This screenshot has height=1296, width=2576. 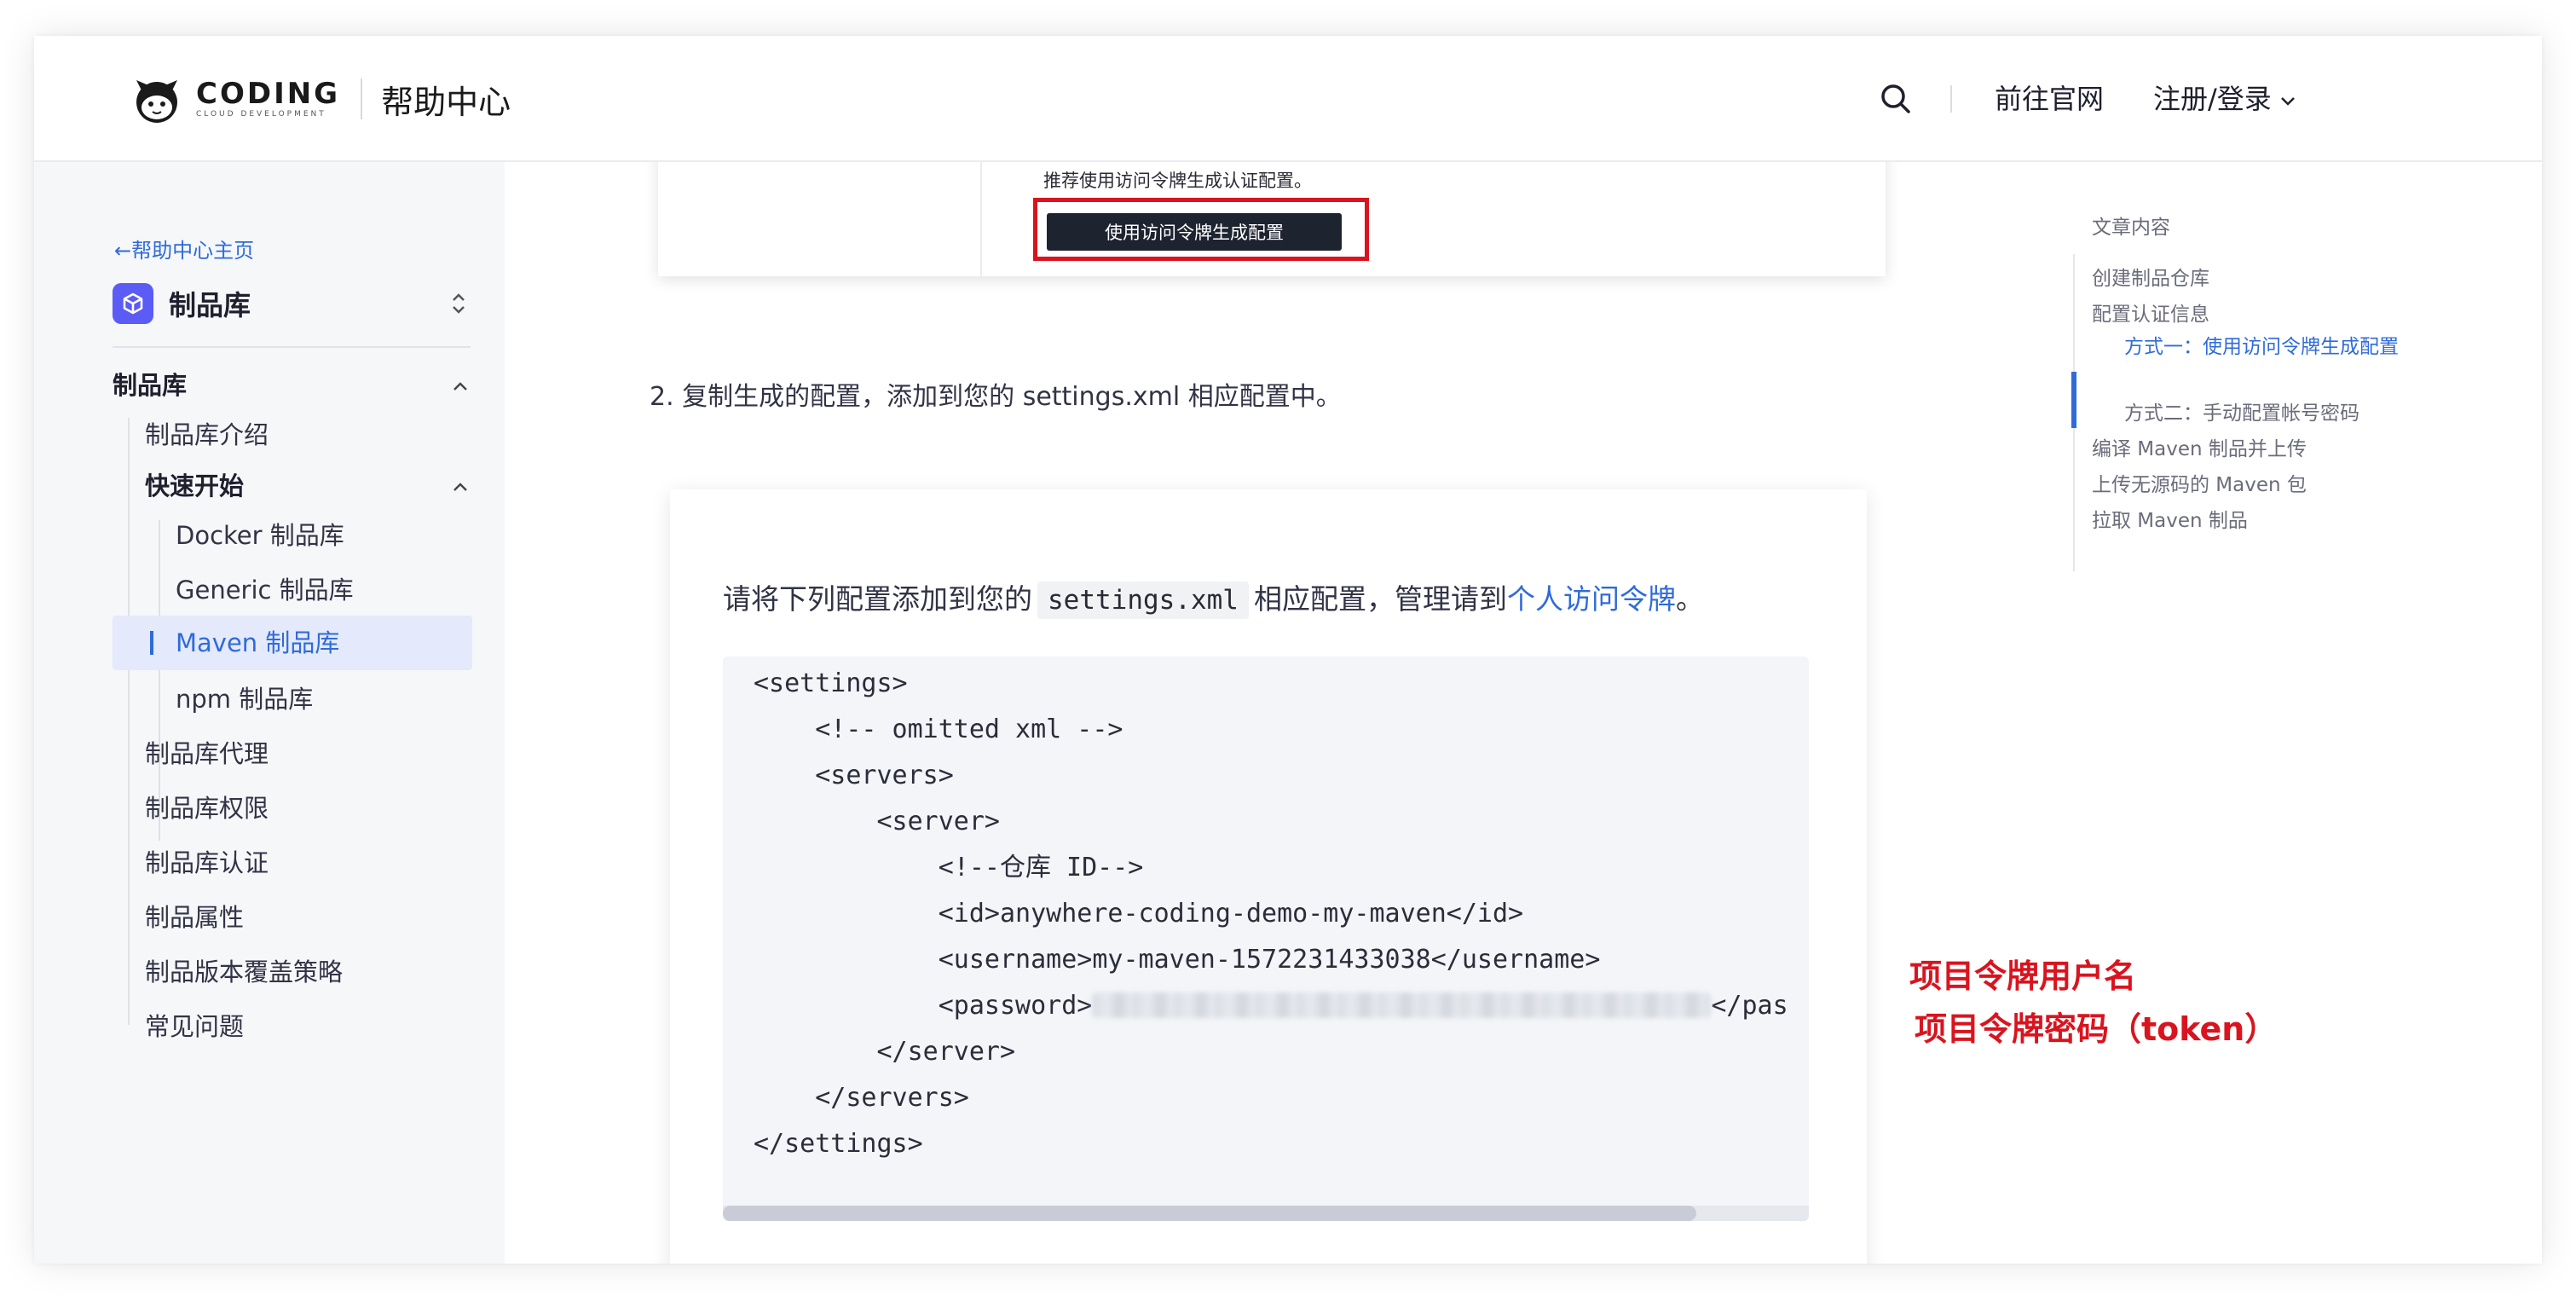 What do you see at coordinates (1402, 1005) in the screenshot?
I see `blurred-password` at bounding box center [1402, 1005].